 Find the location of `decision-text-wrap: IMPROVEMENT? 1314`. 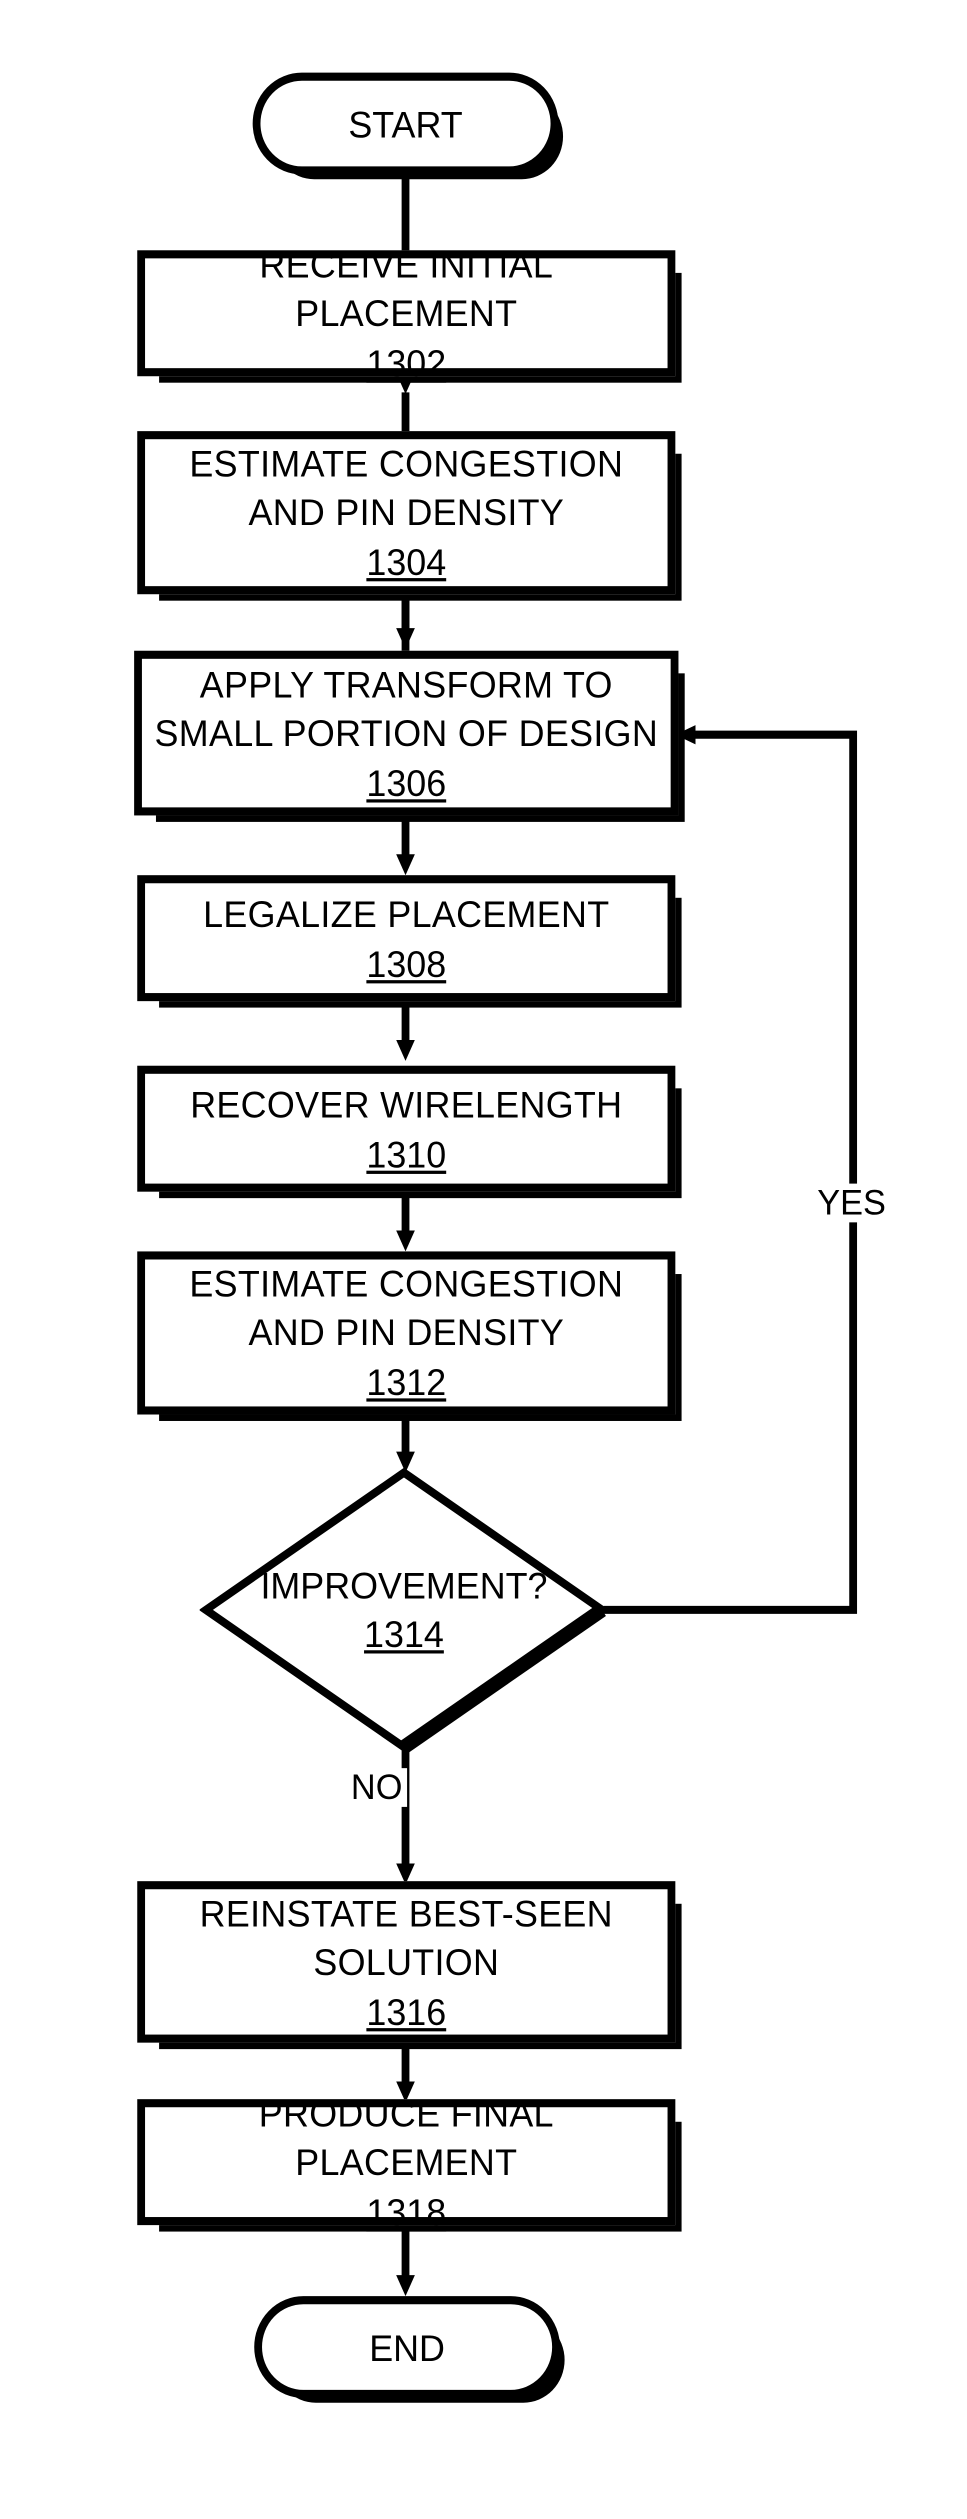

decision-text-wrap: IMPROVEMENT? 1314 is located at coordinates (404, 1609).